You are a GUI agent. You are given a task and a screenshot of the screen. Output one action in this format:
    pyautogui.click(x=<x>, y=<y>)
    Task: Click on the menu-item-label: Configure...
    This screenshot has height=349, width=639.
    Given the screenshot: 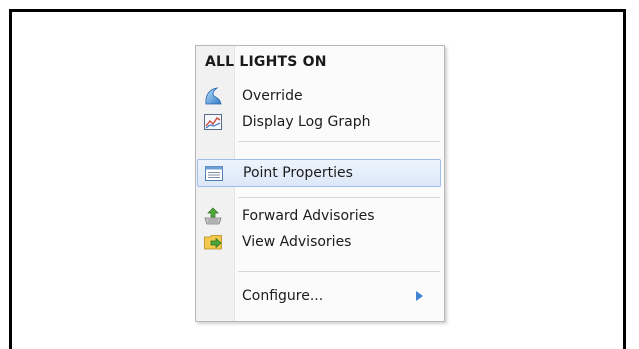 What is the action you would take?
    pyautogui.click(x=283, y=296)
    